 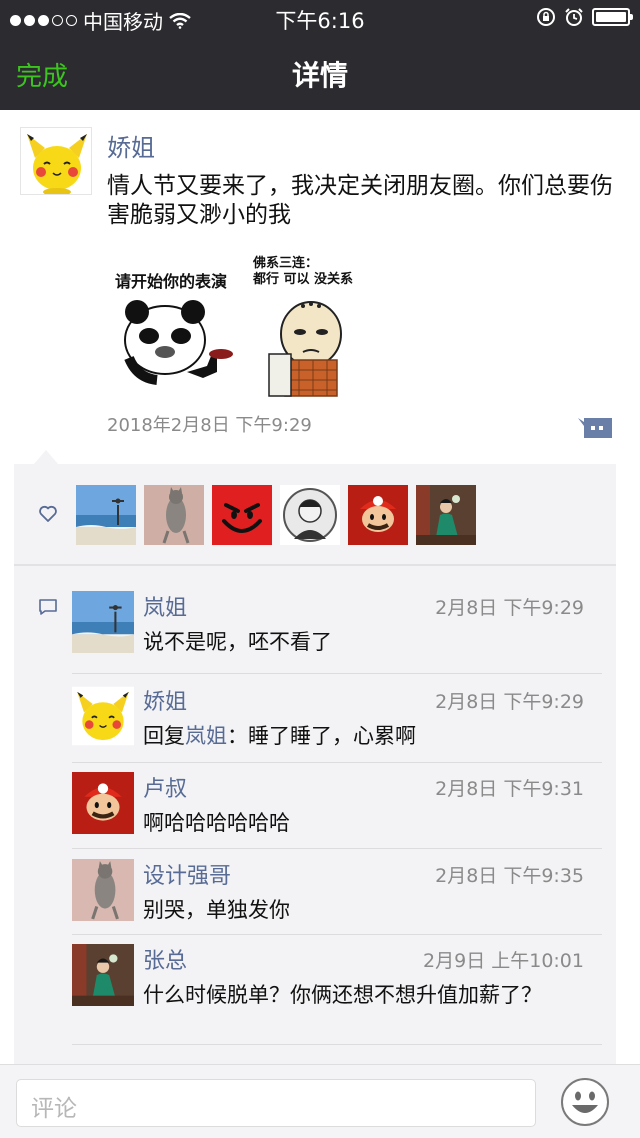 I want to click on like-avatar-red-devil, so click(x=242, y=515).